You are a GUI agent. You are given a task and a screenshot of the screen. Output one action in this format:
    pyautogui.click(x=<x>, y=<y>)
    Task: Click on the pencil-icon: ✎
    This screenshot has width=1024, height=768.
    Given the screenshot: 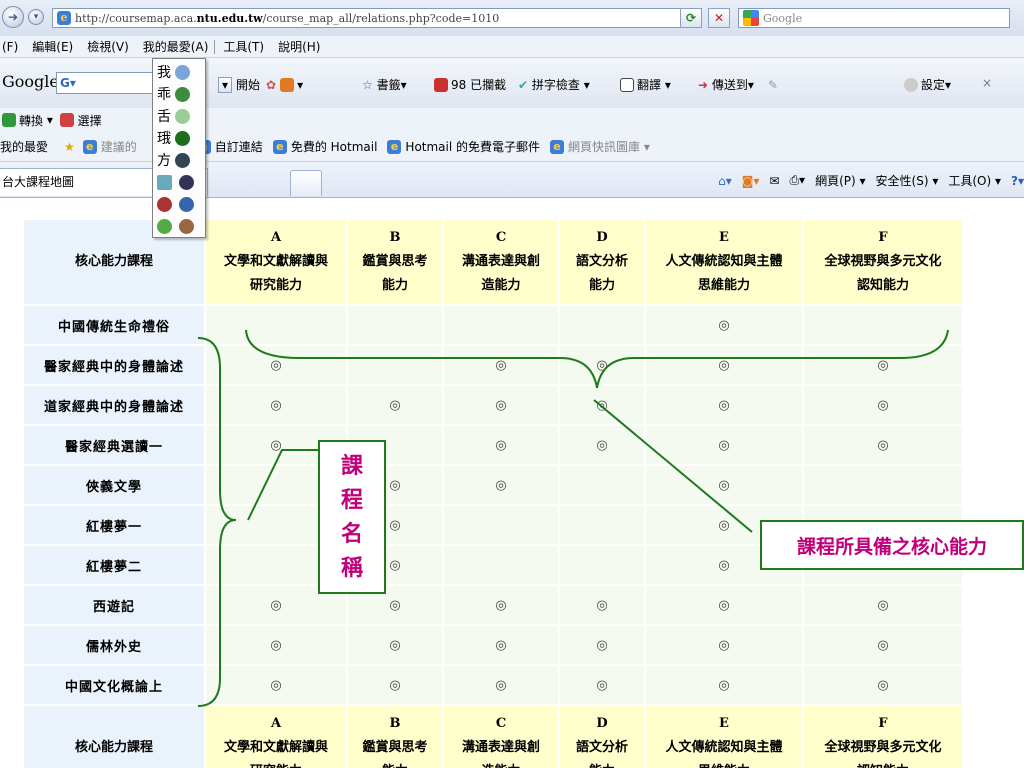 What is the action you would take?
    pyautogui.click(x=772, y=84)
    